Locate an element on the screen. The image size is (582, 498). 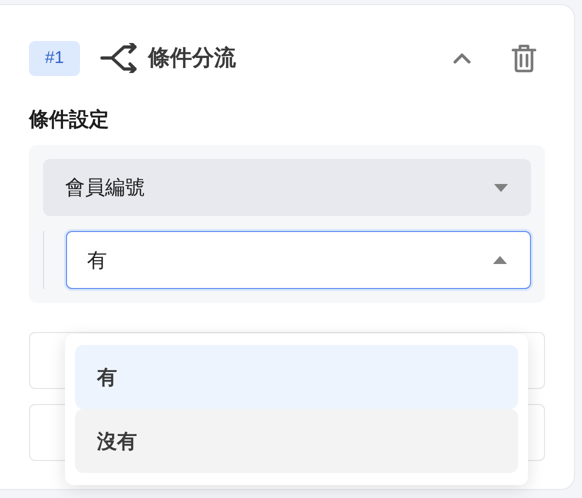
branch-icon is located at coordinates (119, 58).